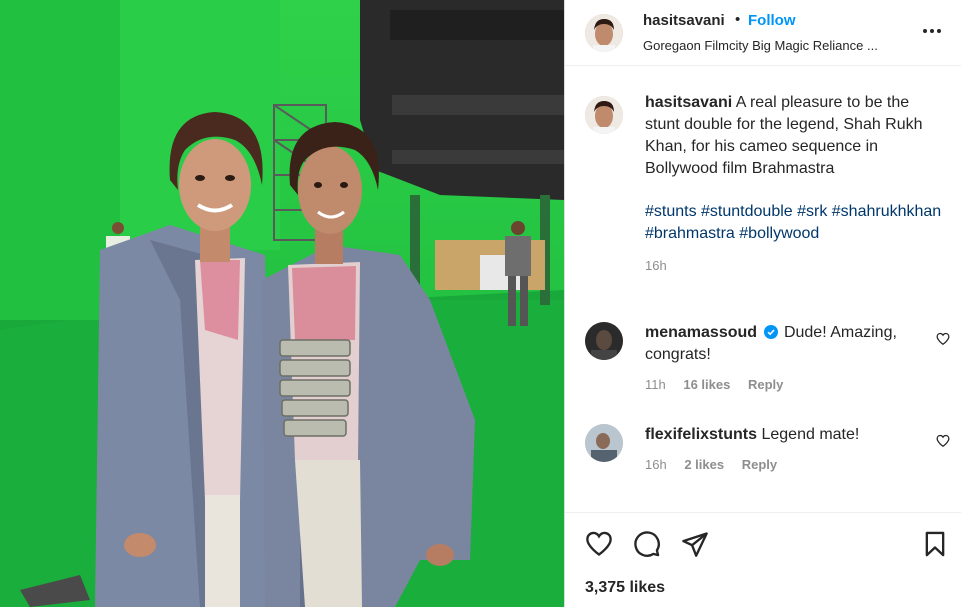  I want to click on verified-badge-icon, so click(770, 331).